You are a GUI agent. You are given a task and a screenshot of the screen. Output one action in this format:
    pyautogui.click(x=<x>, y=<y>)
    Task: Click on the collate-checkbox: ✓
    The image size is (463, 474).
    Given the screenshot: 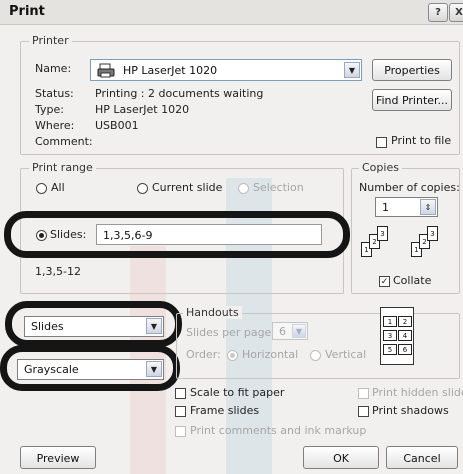 What is the action you would take?
    pyautogui.click(x=384, y=281)
    